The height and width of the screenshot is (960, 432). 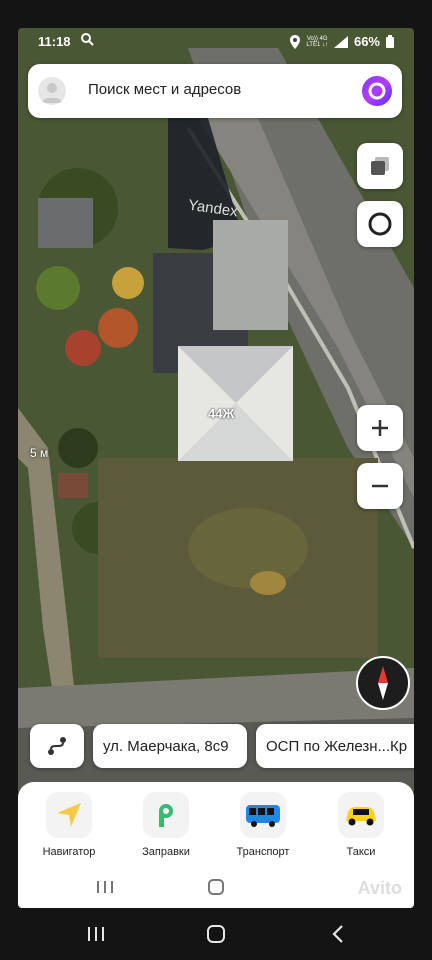 What do you see at coordinates (54, 41) in the screenshot?
I see `status-time: 11:18` at bounding box center [54, 41].